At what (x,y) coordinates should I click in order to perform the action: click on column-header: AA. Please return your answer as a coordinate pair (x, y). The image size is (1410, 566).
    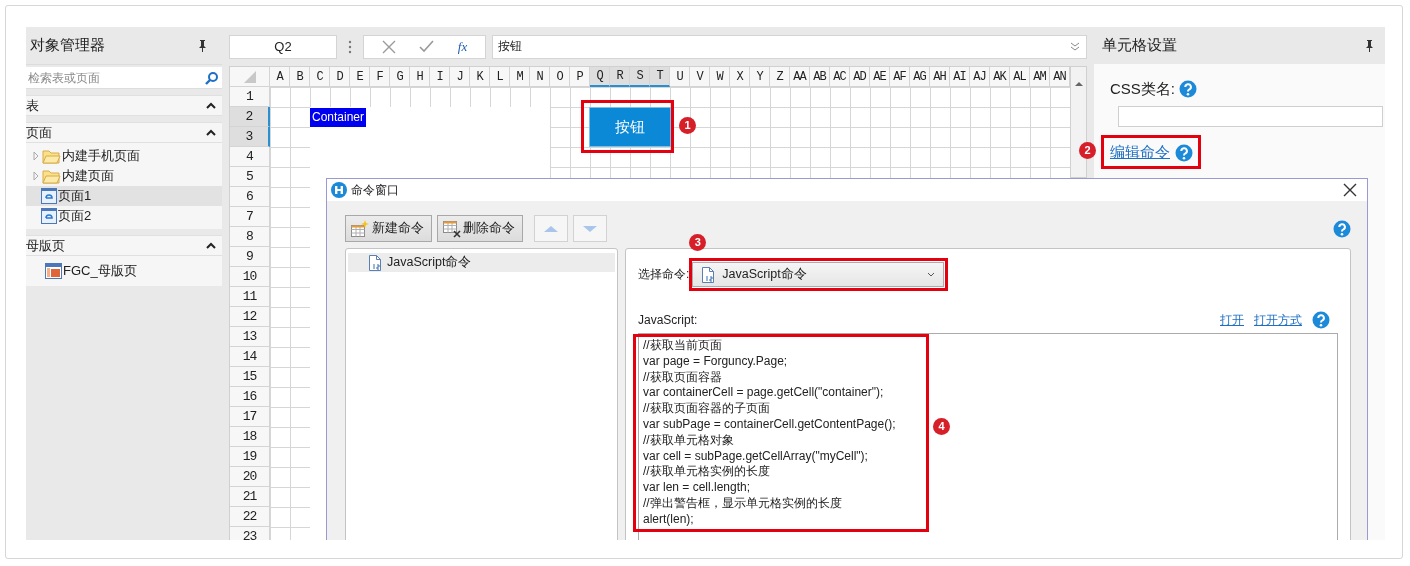
    Looking at the image, I should click on (800, 77).